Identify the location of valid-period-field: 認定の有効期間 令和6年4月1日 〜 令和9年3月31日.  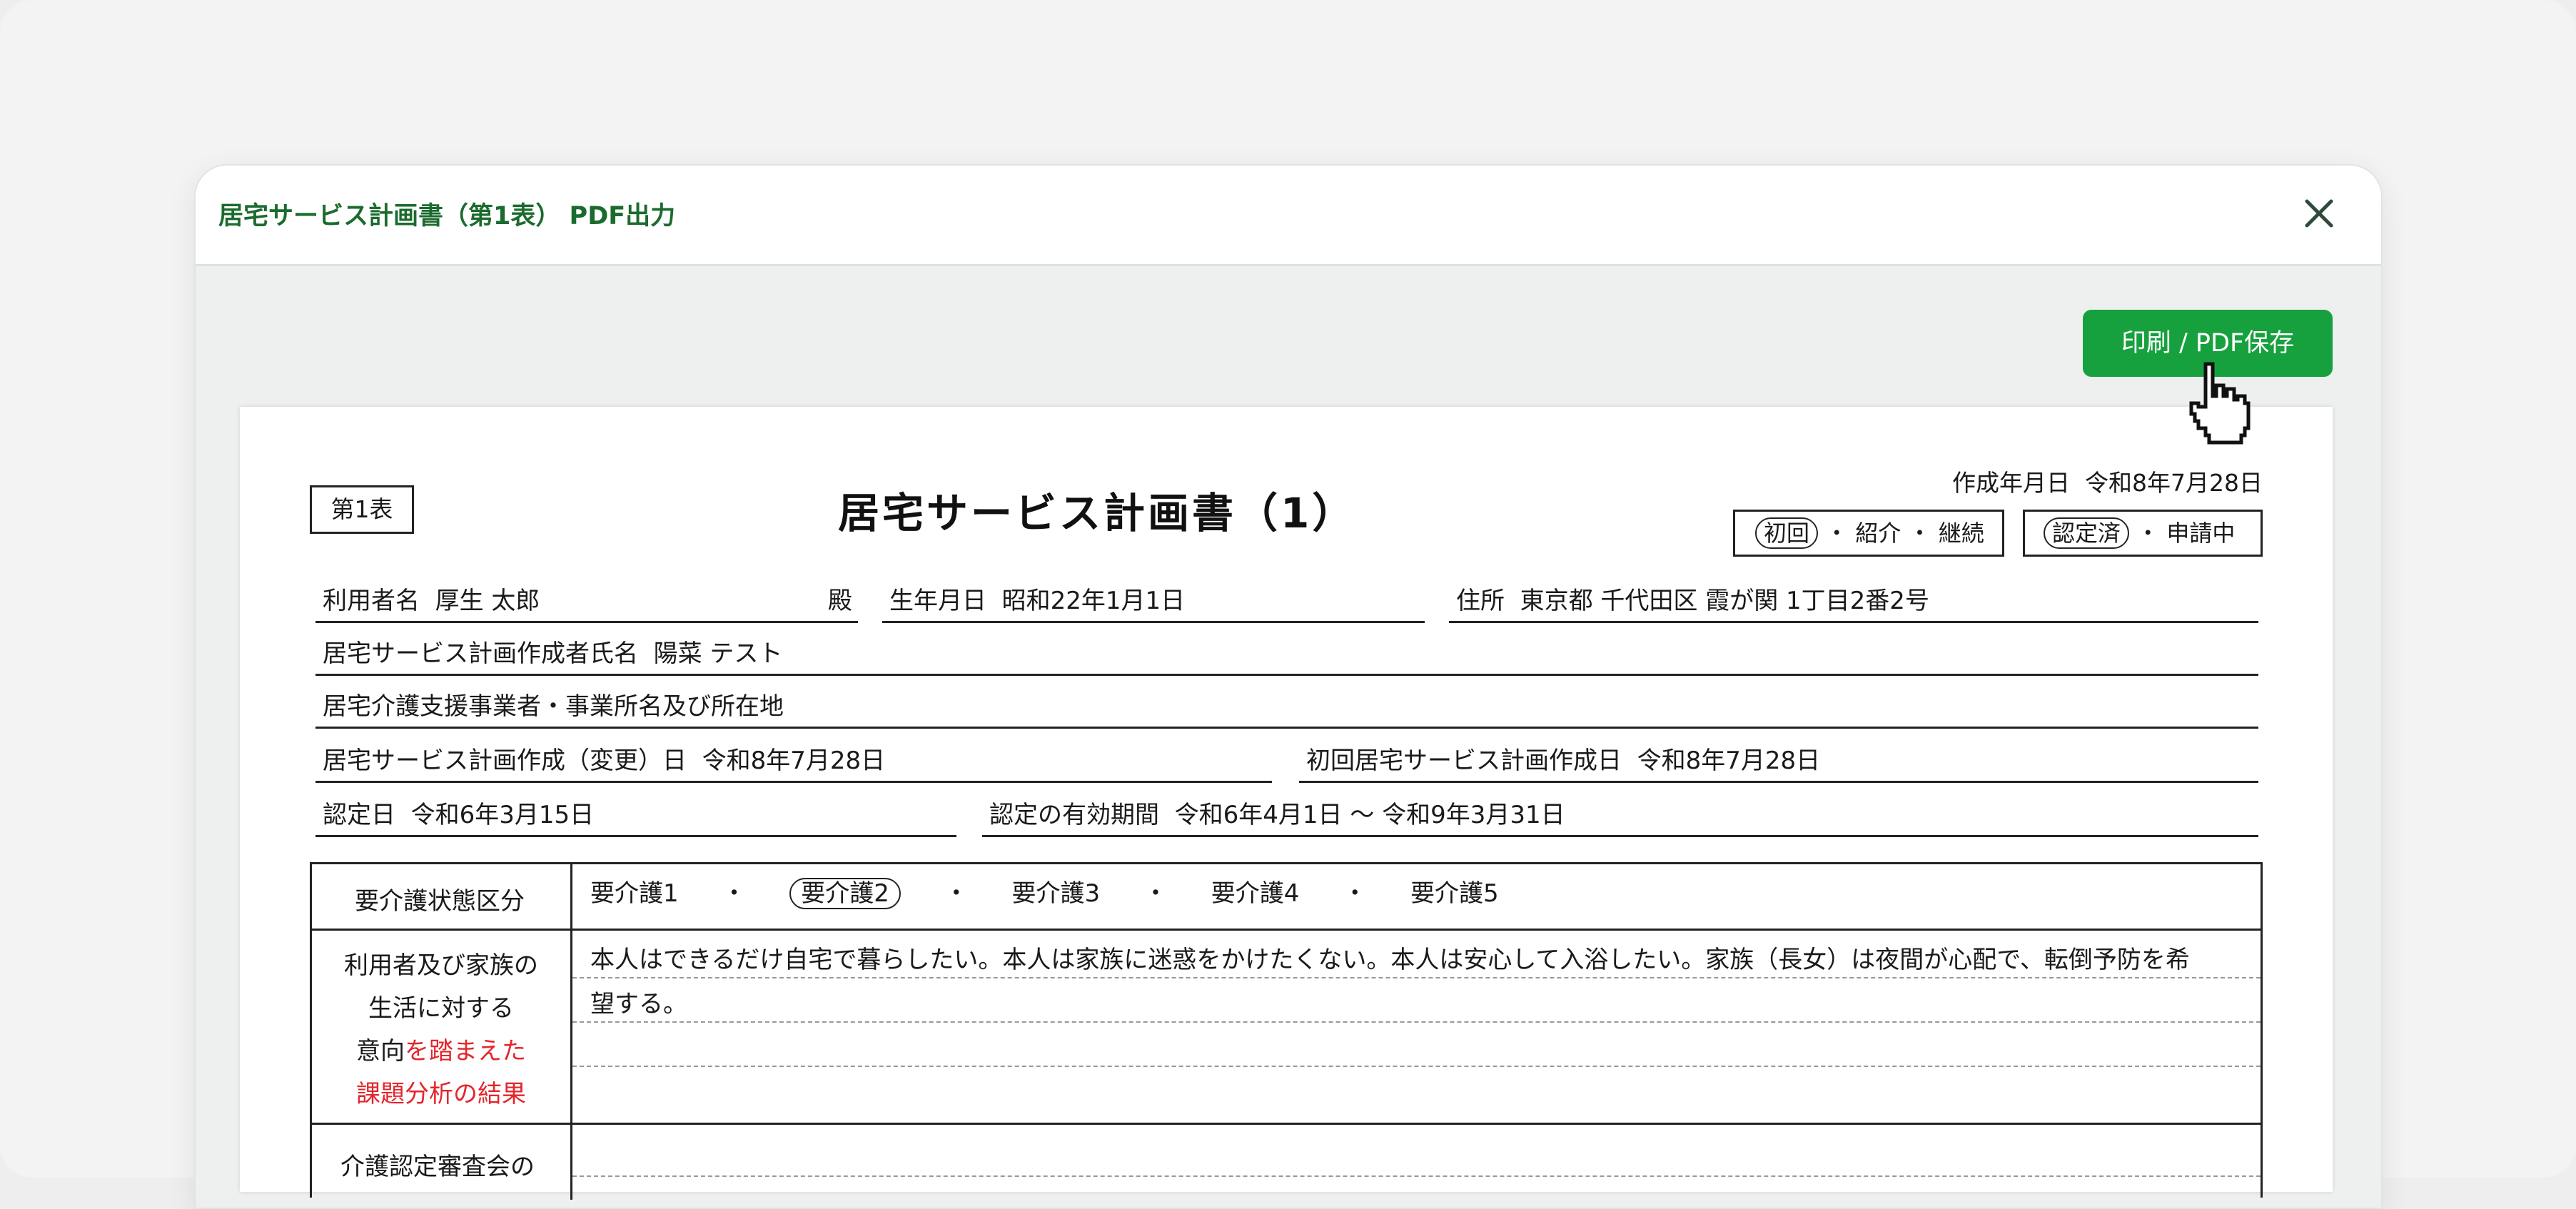
(1277, 812).